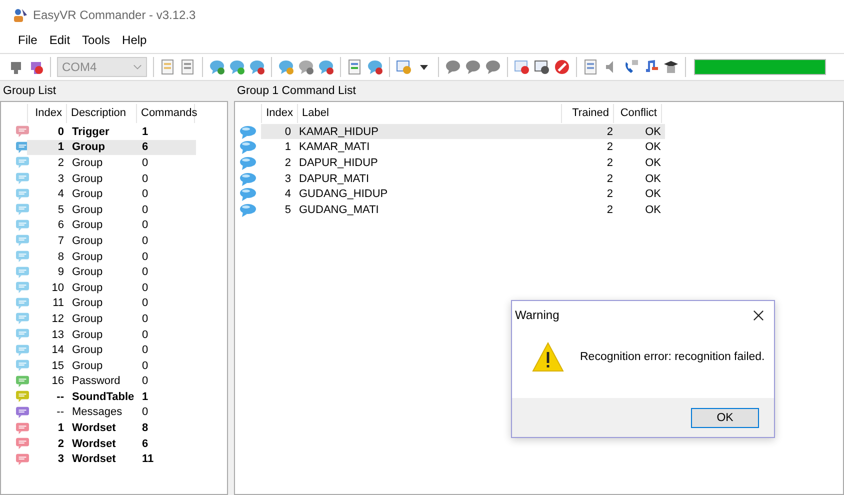 The height and width of the screenshot is (495, 844). Describe the element at coordinates (134, 40) in the screenshot. I see `menu-item: Help` at that location.